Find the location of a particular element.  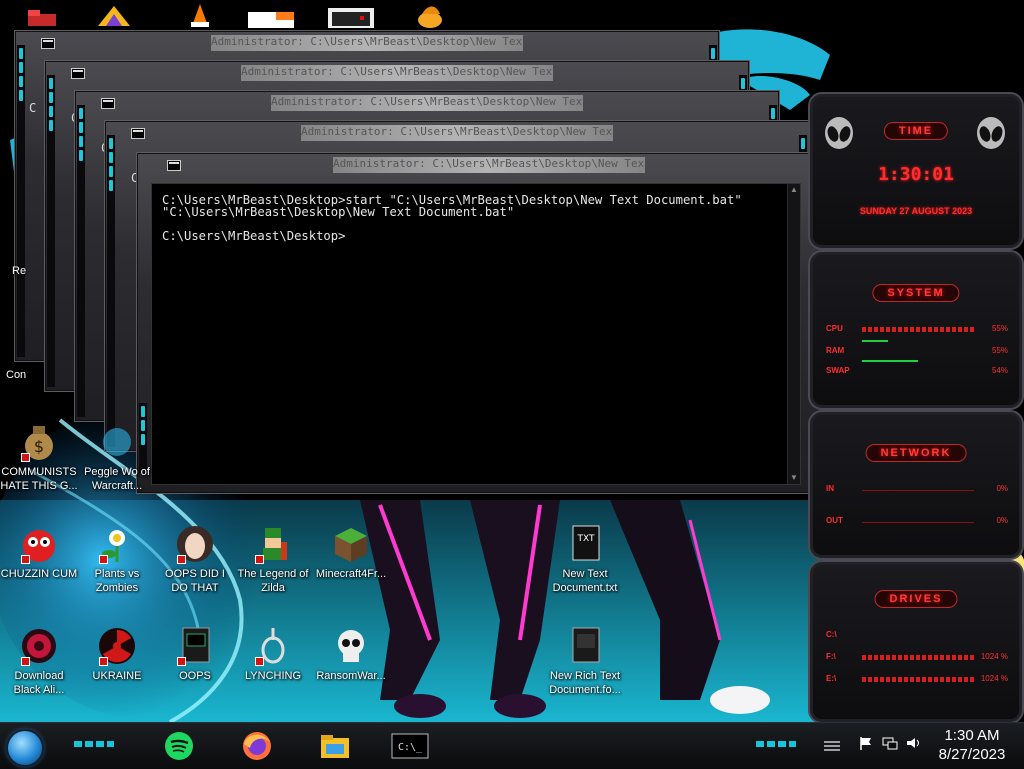

text-file-icon: TXT is located at coordinates (585, 544).